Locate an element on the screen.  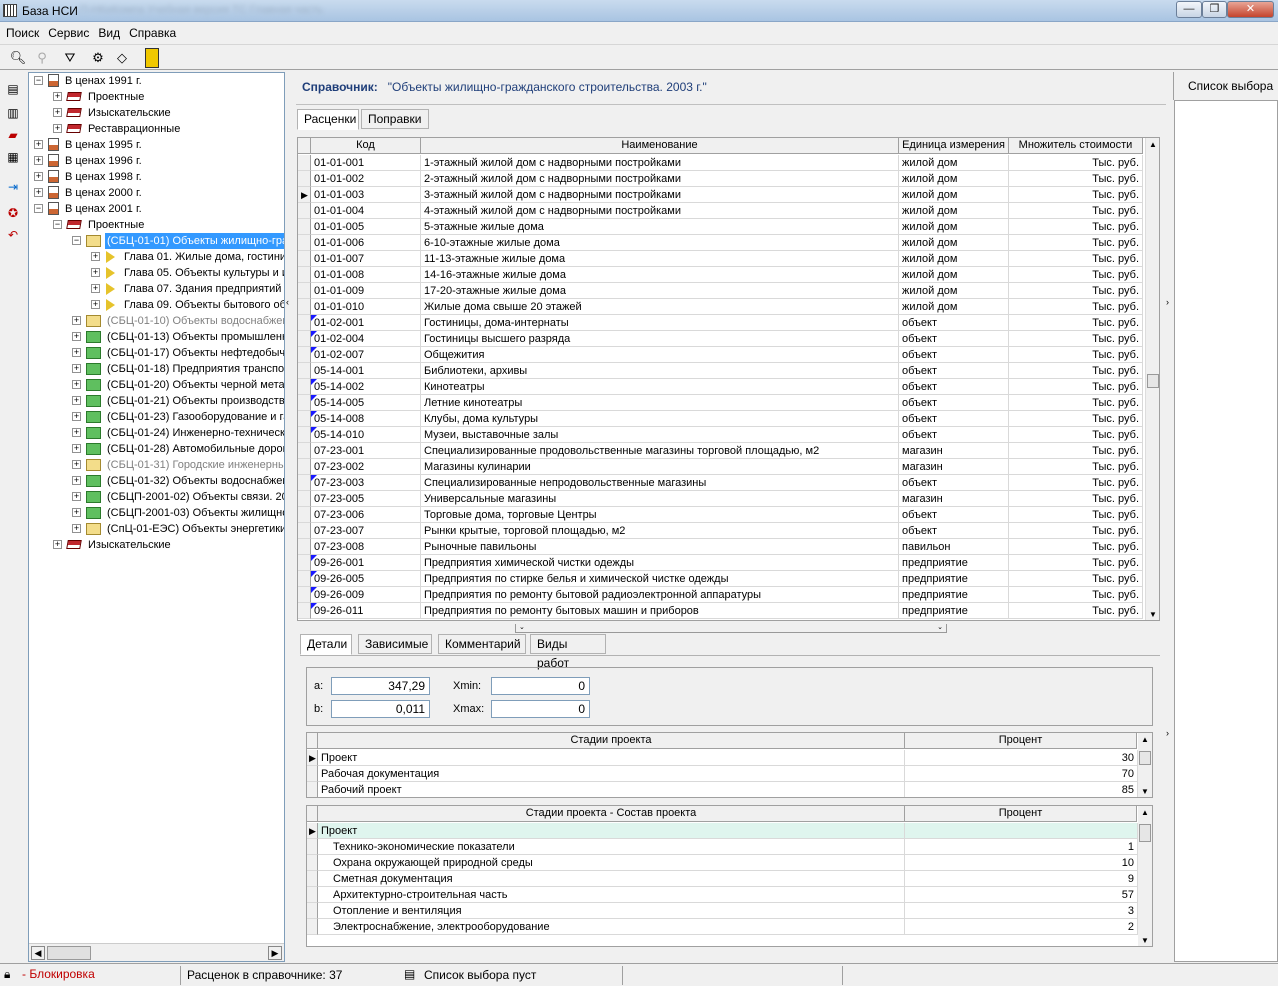
tree-item: + (СБЦ-01-32) Объекты водоснабжения is located at coordinates (156, 481).